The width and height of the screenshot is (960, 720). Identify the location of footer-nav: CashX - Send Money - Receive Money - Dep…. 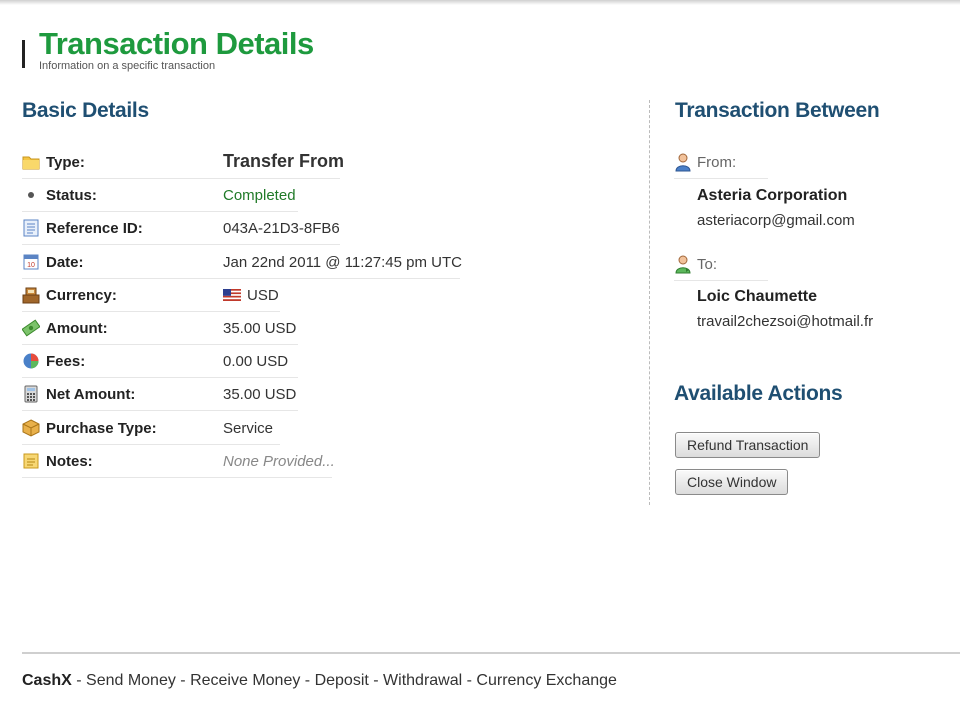
(319, 681).